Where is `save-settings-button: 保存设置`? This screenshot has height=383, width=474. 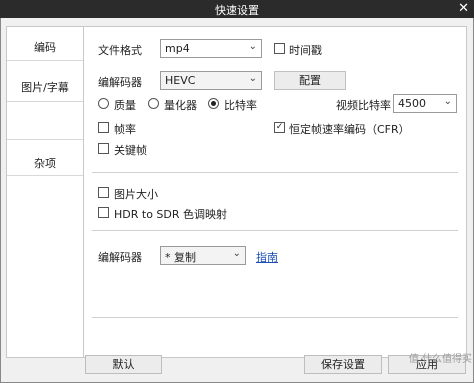
save-settings-button: 保存设置 is located at coordinates (343, 364).